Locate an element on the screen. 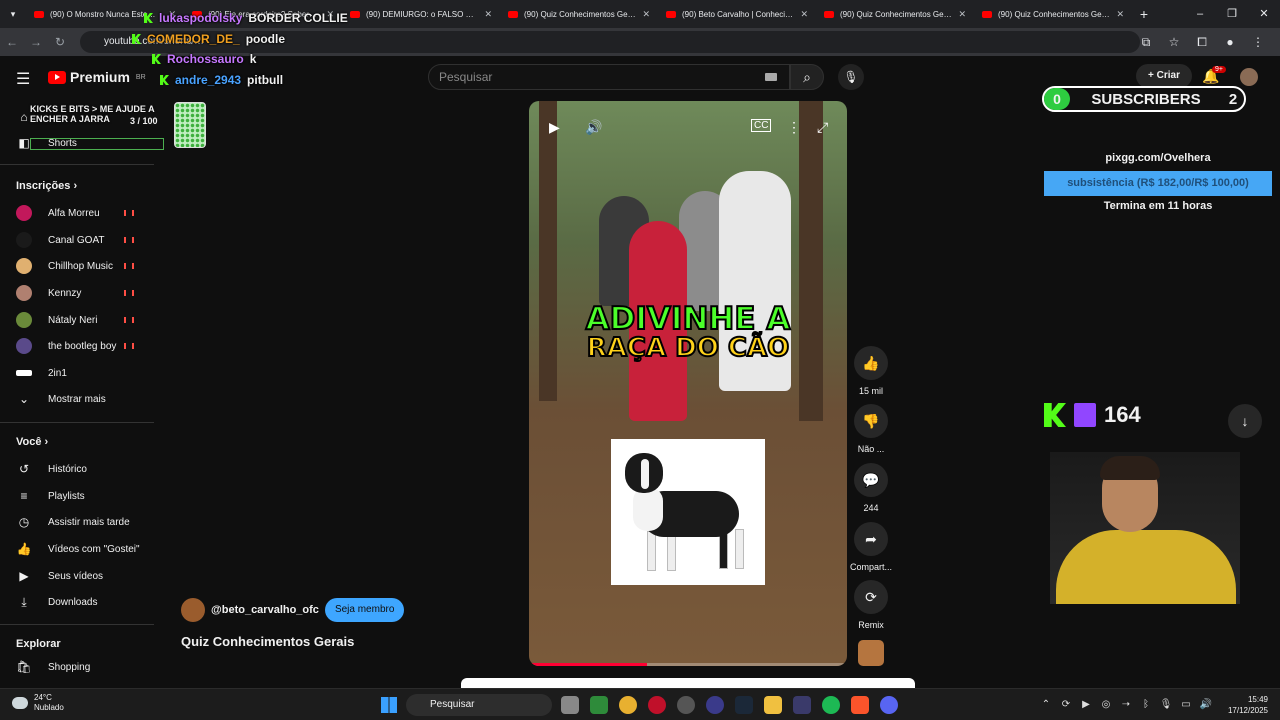 The height and width of the screenshot is (720, 1280). hamburger-menu-icon: ☰ is located at coordinates (23, 79).